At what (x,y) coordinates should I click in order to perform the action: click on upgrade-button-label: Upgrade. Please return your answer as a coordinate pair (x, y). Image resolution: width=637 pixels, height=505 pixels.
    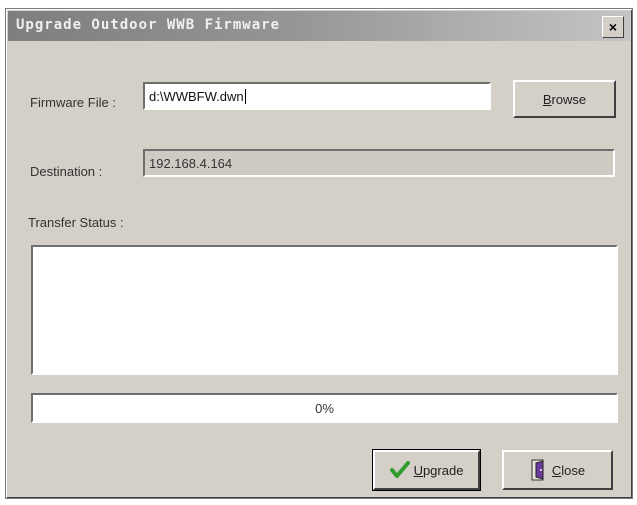
    Looking at the image, I should click on (438, 470).